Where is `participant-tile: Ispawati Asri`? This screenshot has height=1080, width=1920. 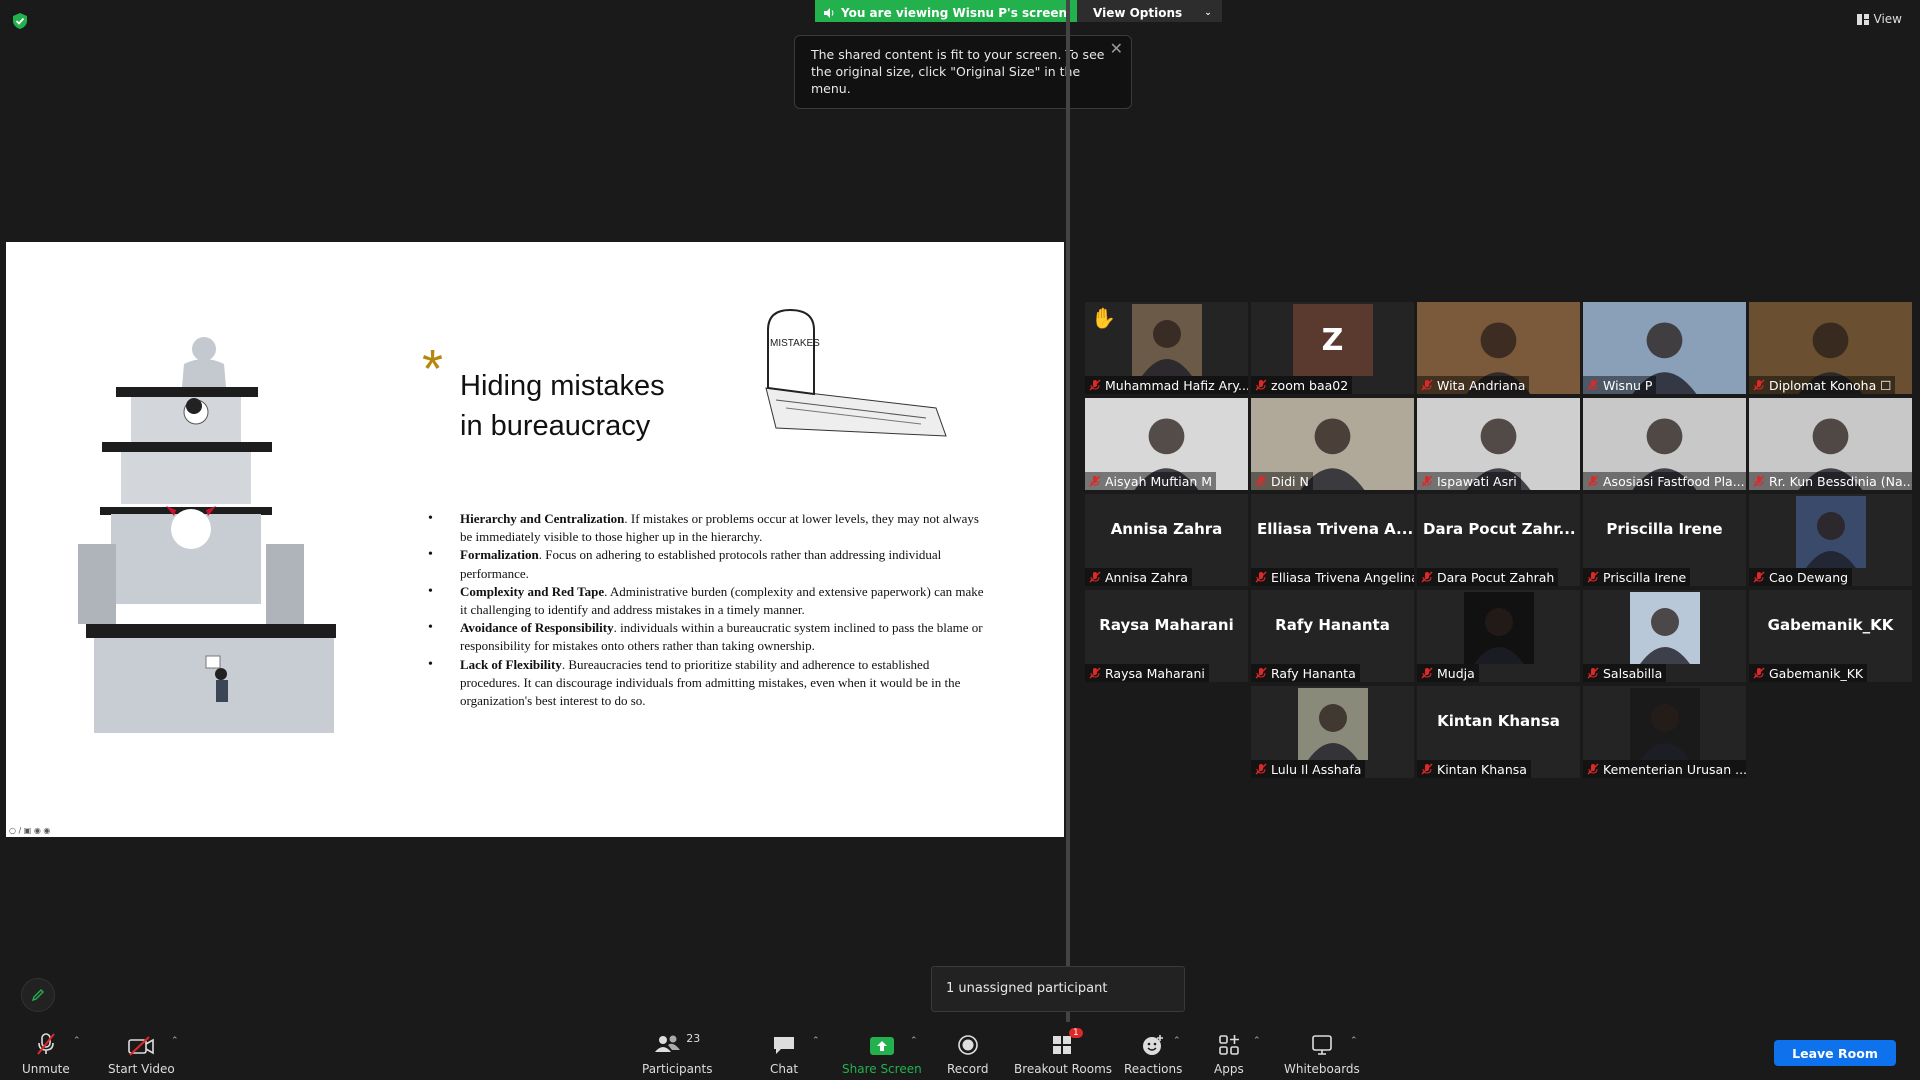
participant-tile: Ispawati Asri is located at coordinates (1498, 444).